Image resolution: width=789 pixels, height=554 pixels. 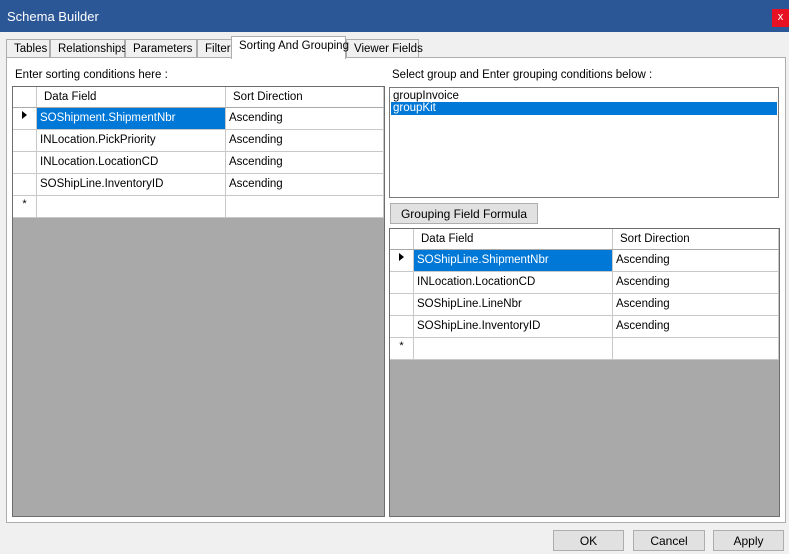 I want to click on sorting-instruction-label: Enter sorting conditions here :, so click(x=91, y=75).